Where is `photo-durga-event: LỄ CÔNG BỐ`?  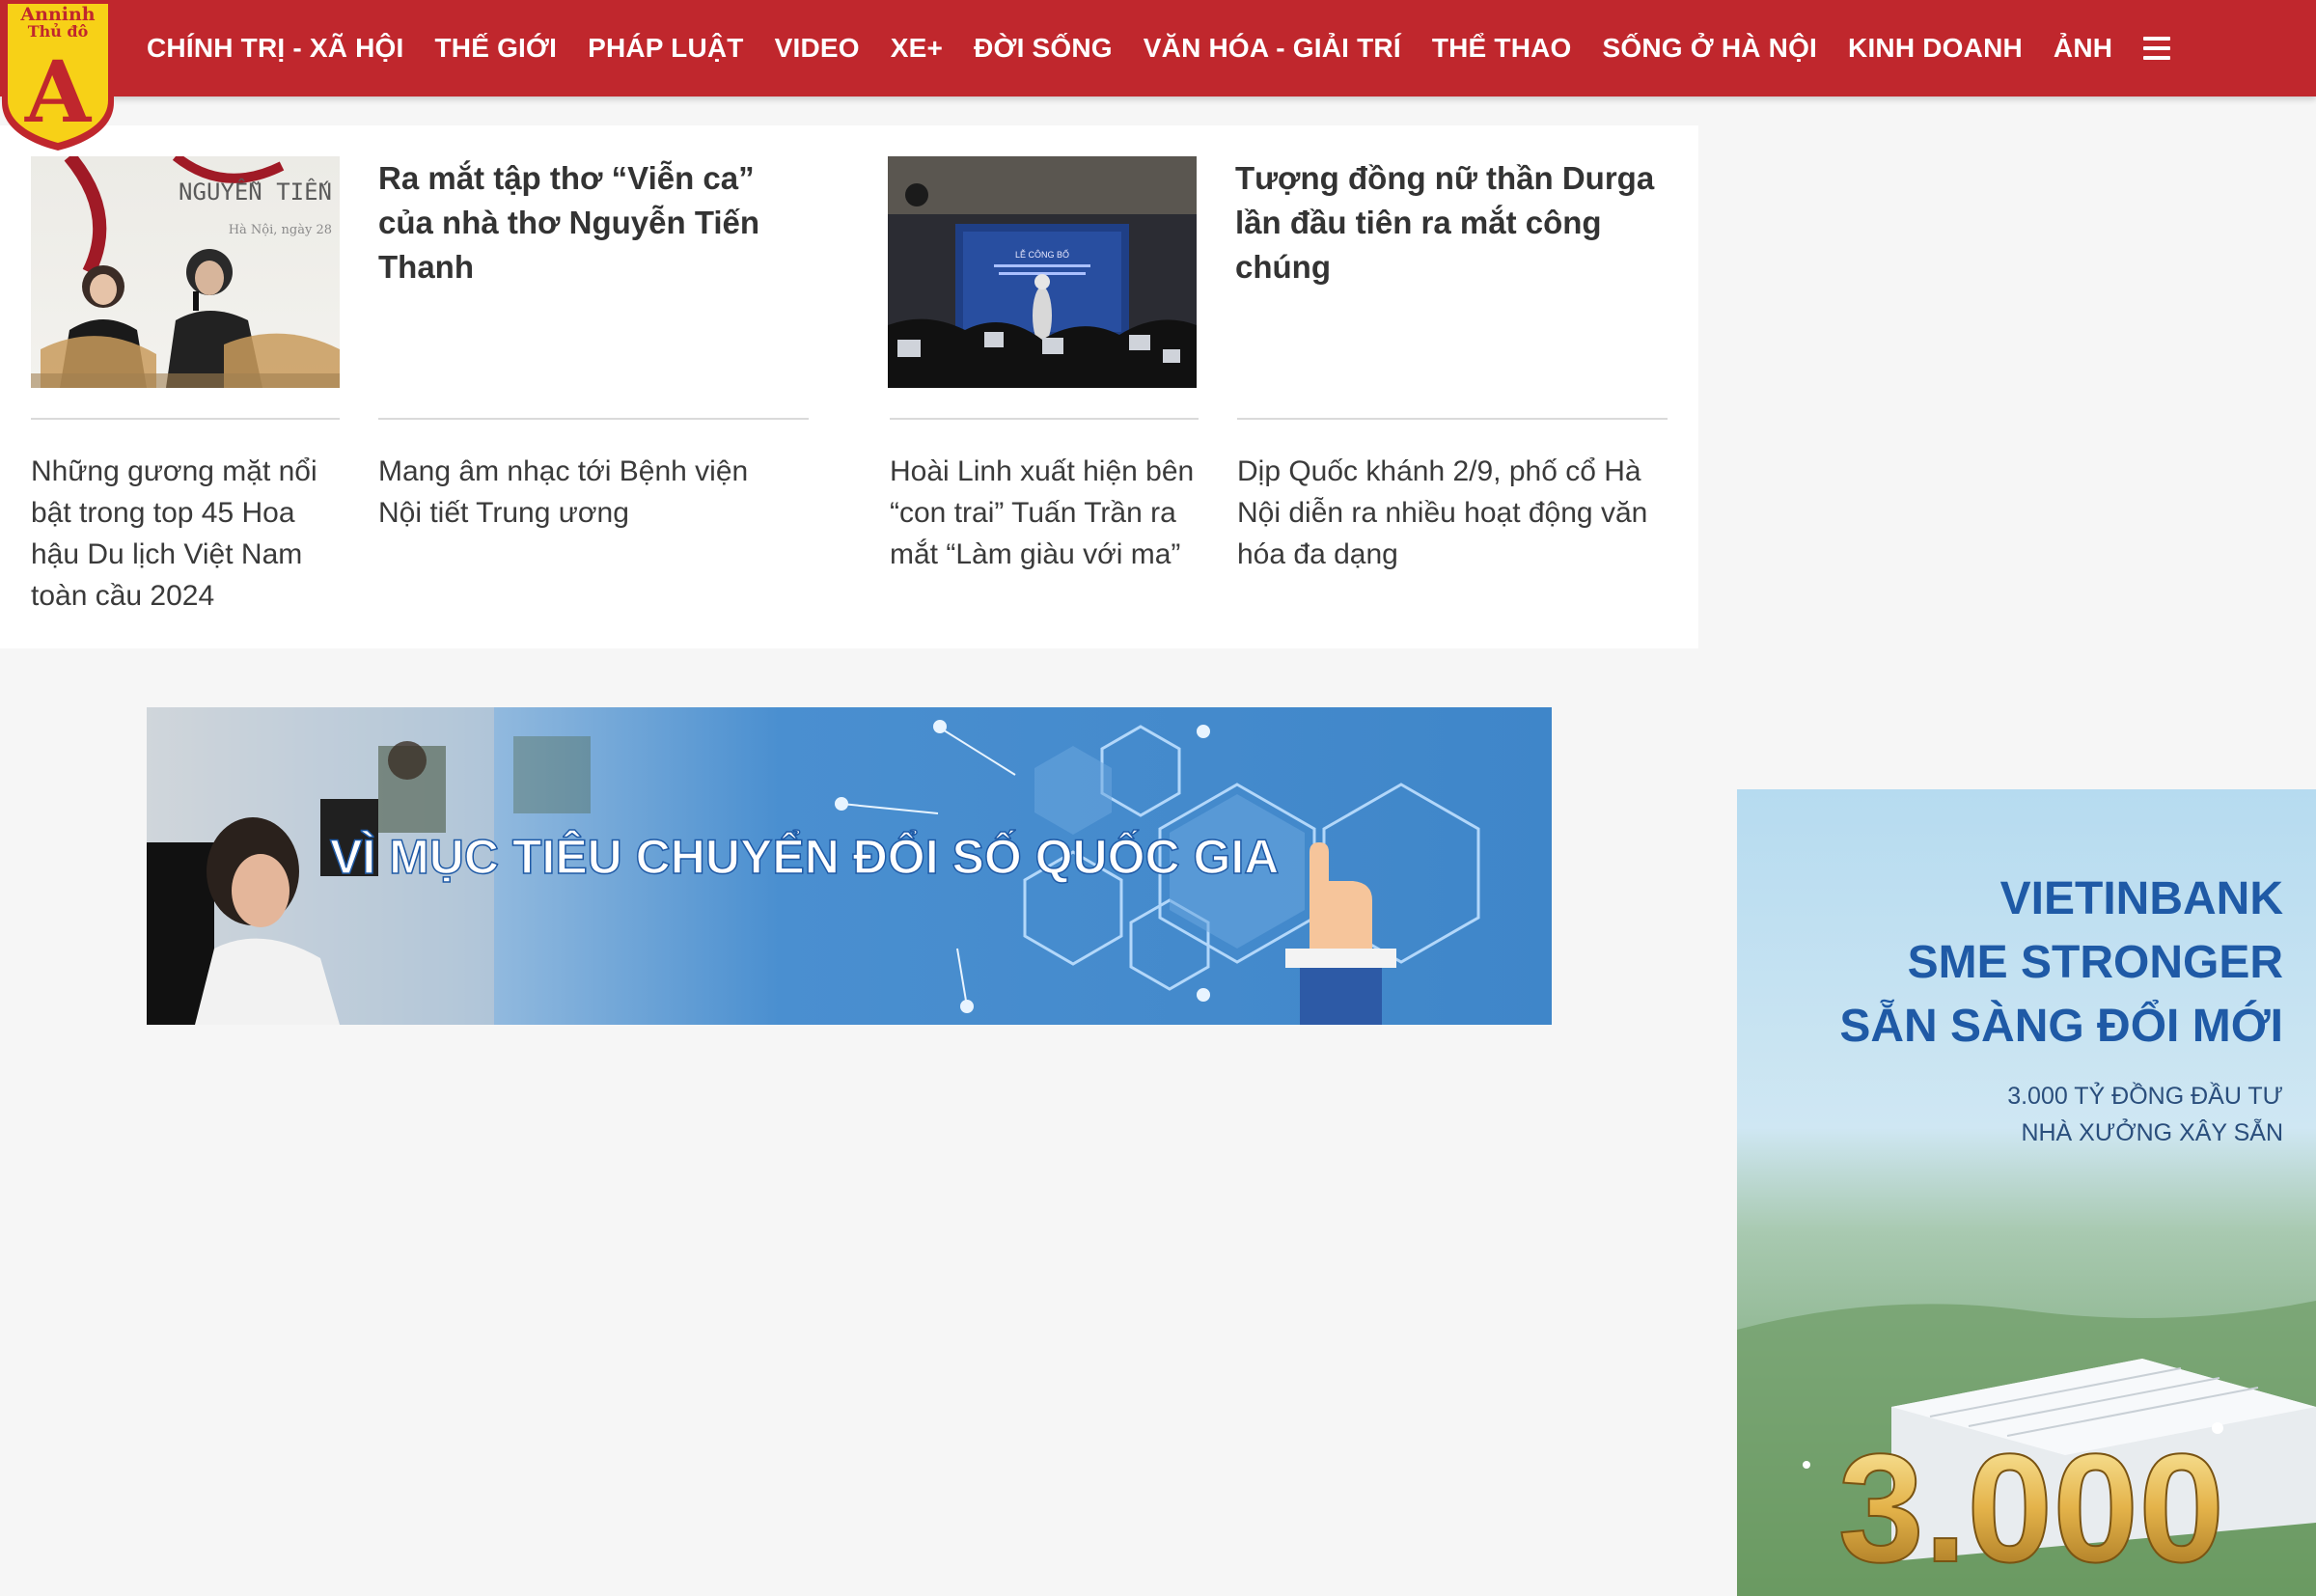 photo-durga-event: LỄ CÔNG BỐ is located at coordinates (1042, 272).